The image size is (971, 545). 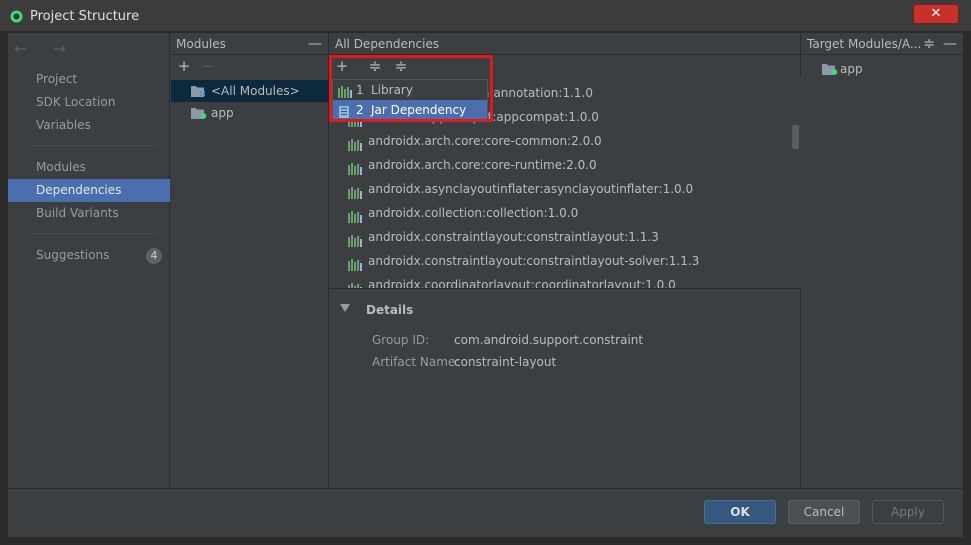 I want to click on group-id-value: com.android.support.constraint, so click(x=549, y=340).